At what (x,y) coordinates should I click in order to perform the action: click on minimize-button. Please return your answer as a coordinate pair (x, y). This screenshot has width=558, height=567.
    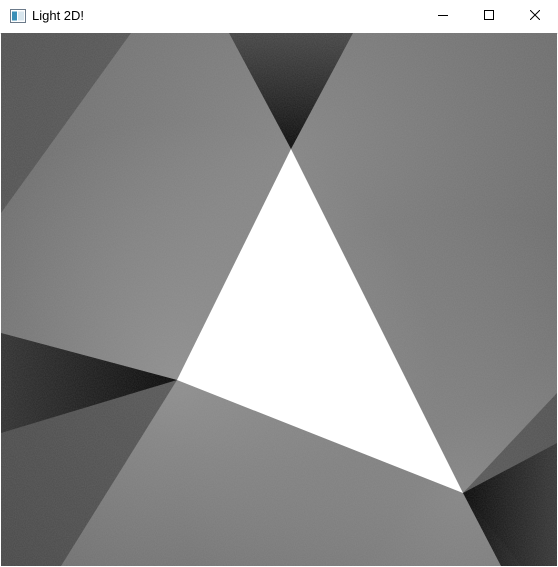
    Looking at the image, I should click on (443, 16).